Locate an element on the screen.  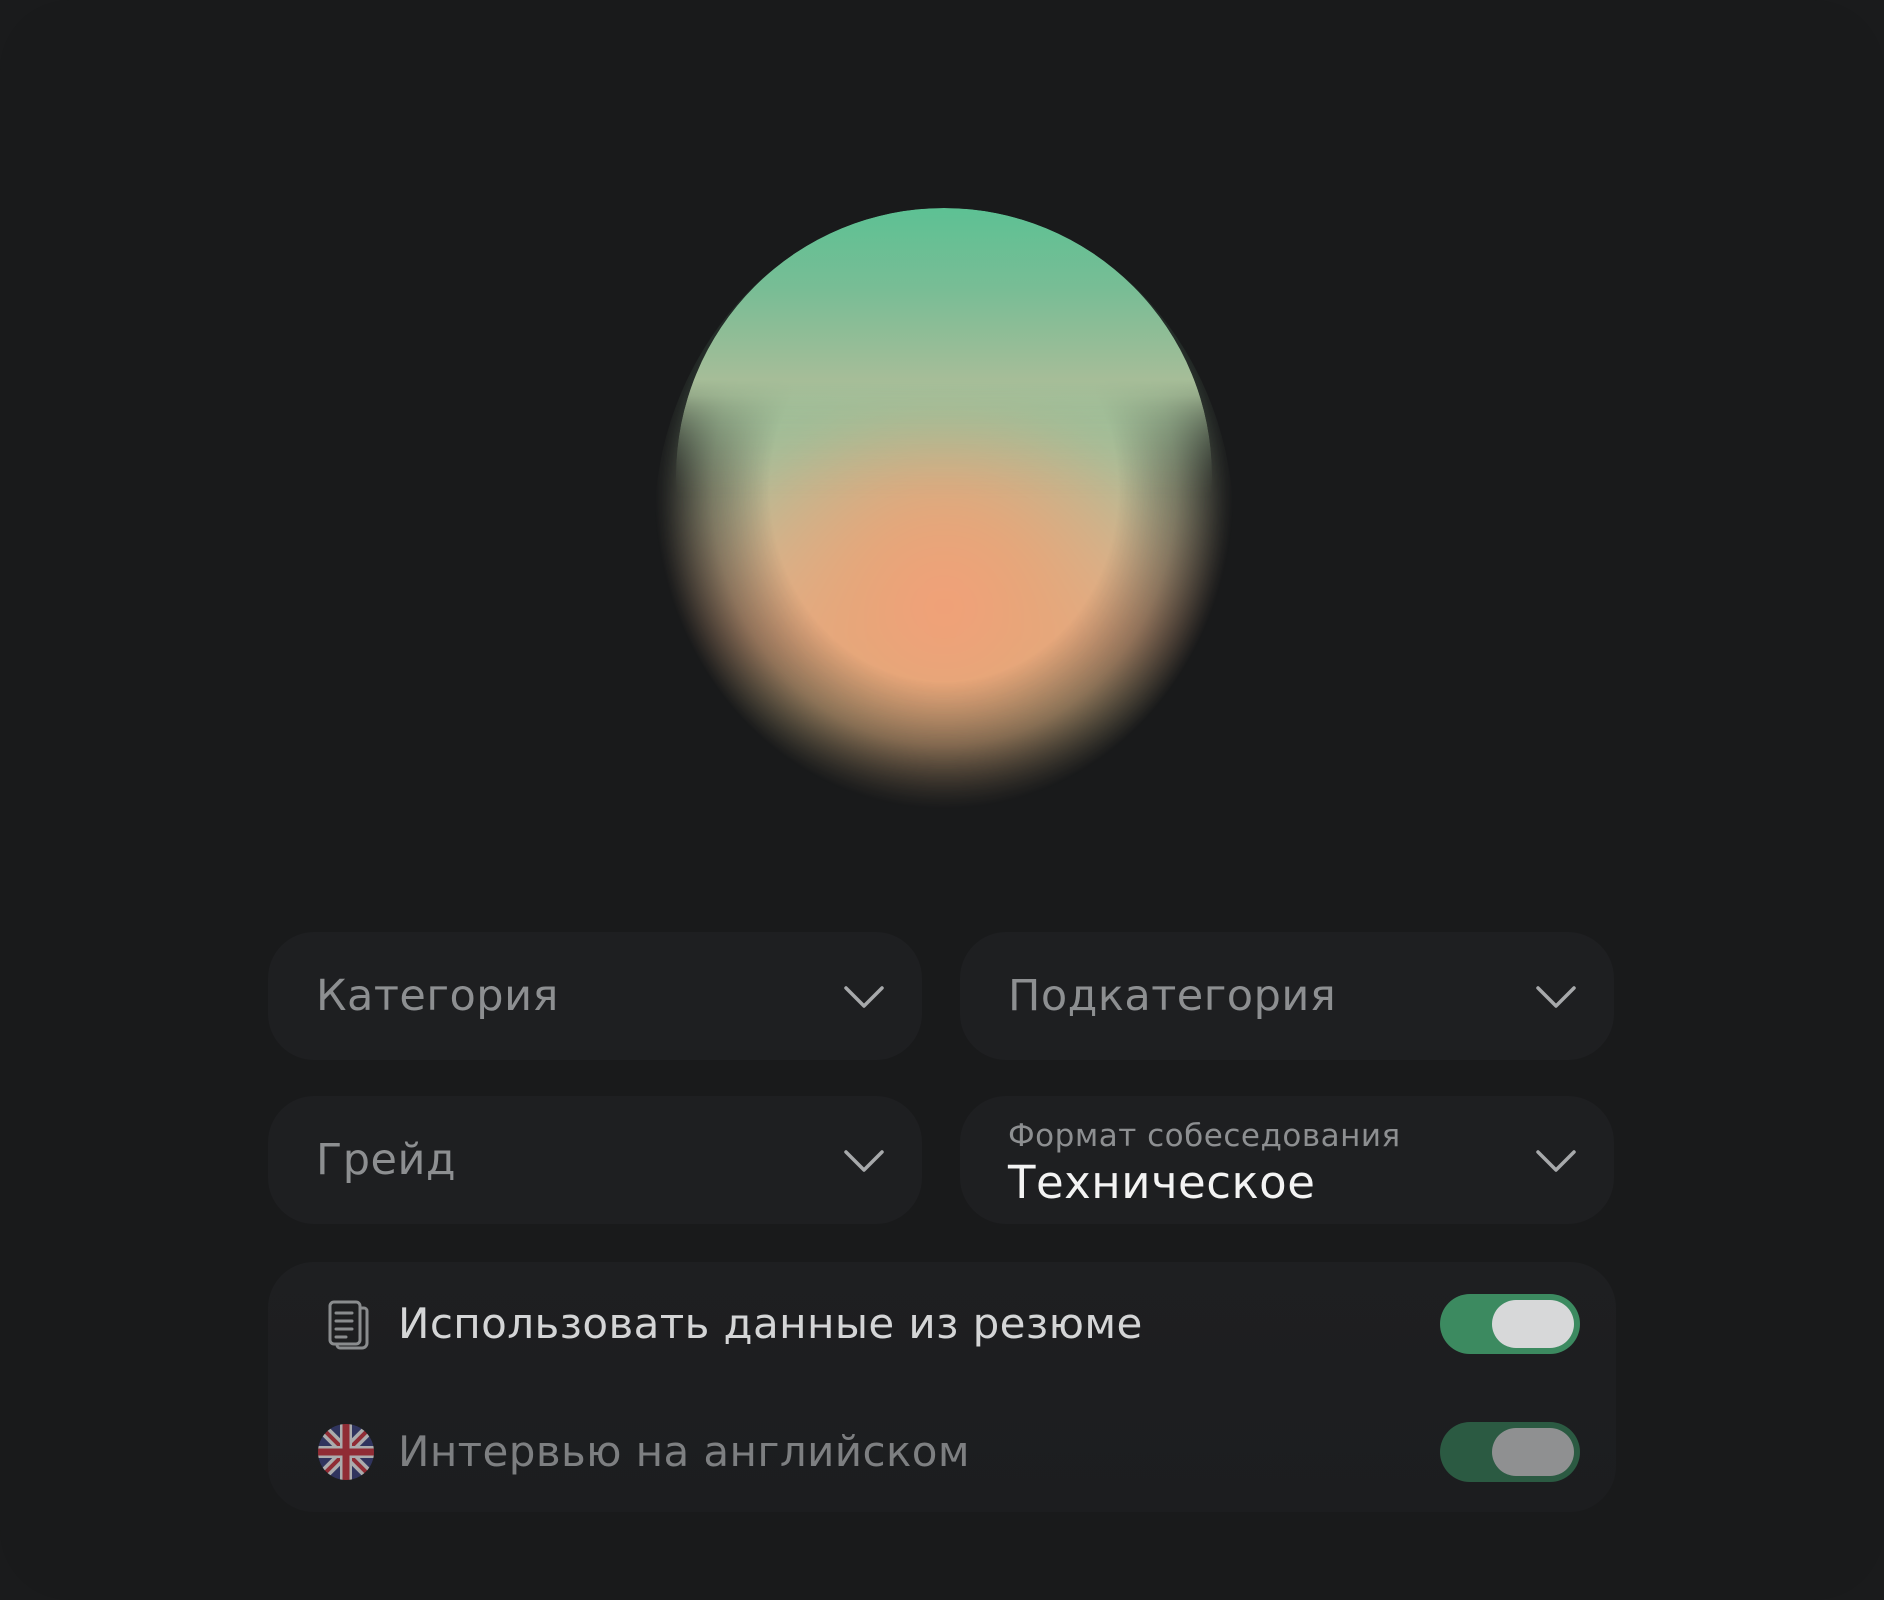
interview-format-select: Формат собеседования Техническое is located at coordinates (1287, 1160).